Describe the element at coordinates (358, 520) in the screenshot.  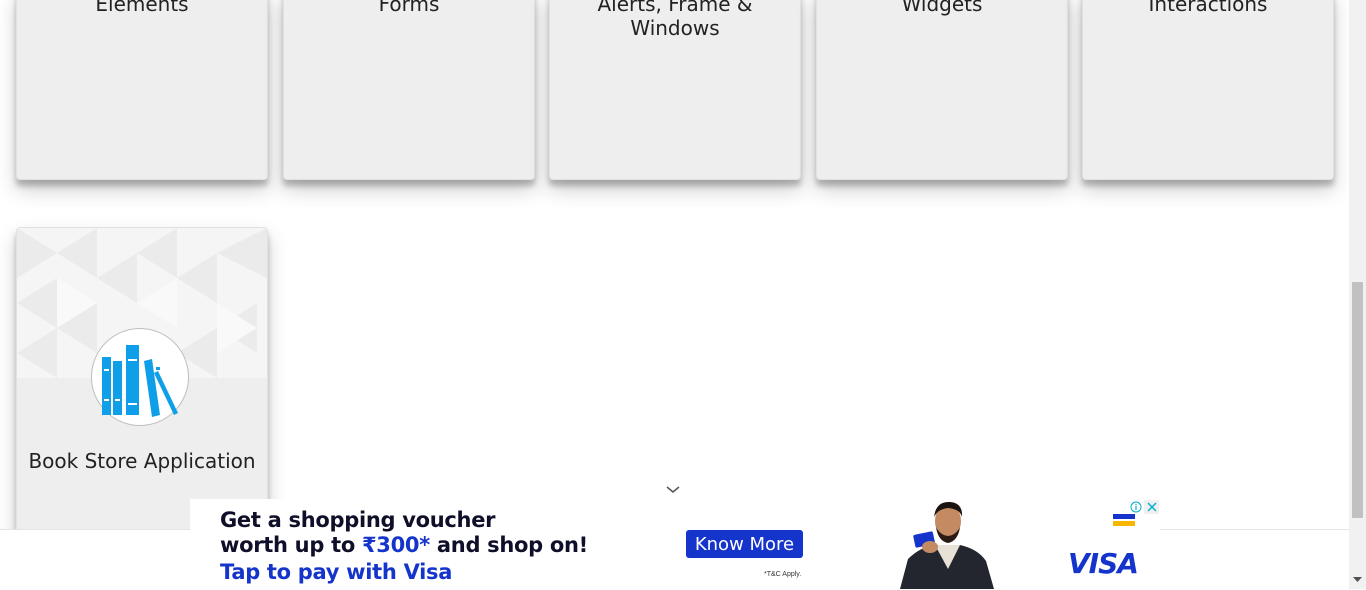
I see `ad-headline-line1: Get a shopping voucher` at that location.